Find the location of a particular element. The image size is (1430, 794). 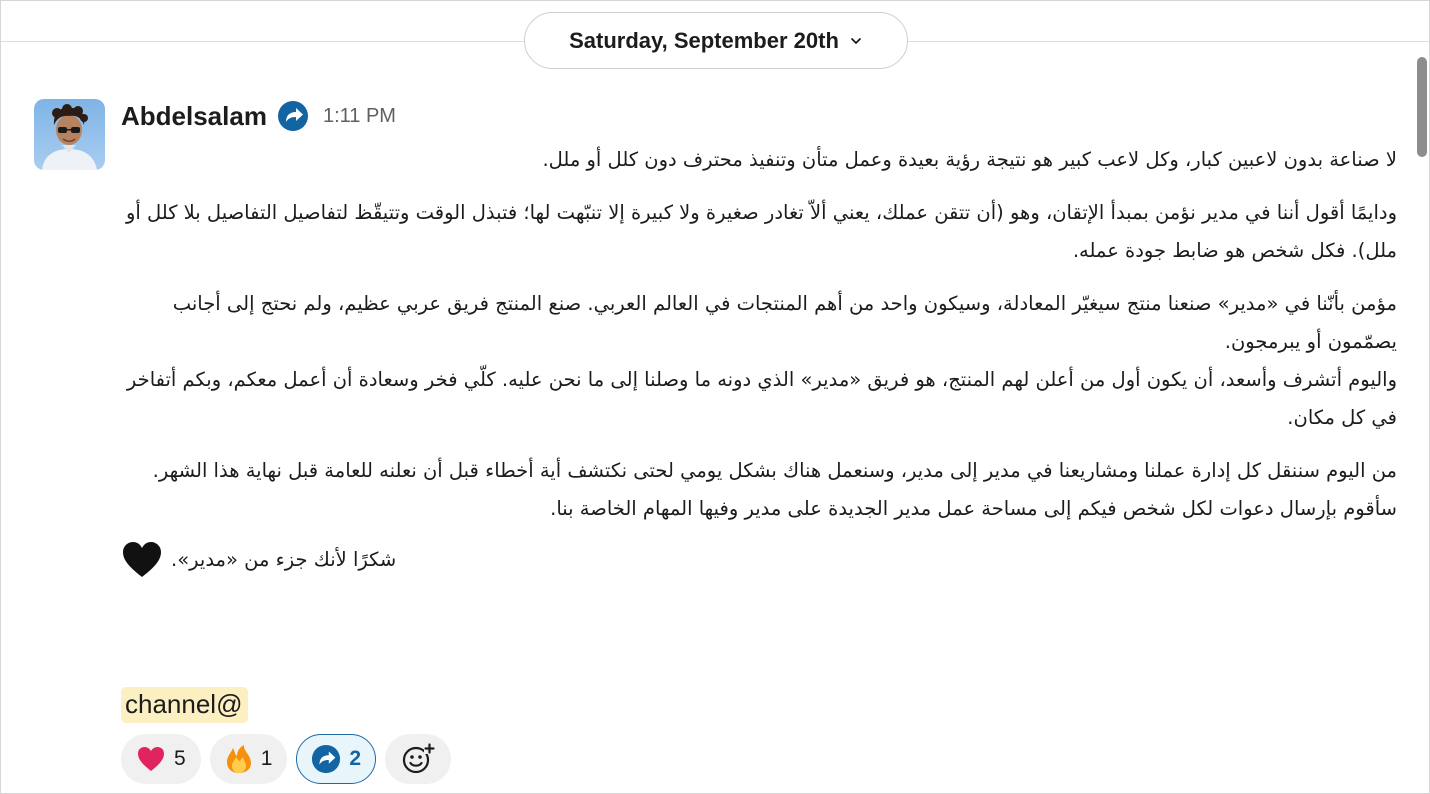

reaction-heart: 5 is located at coordinates (161, 759).